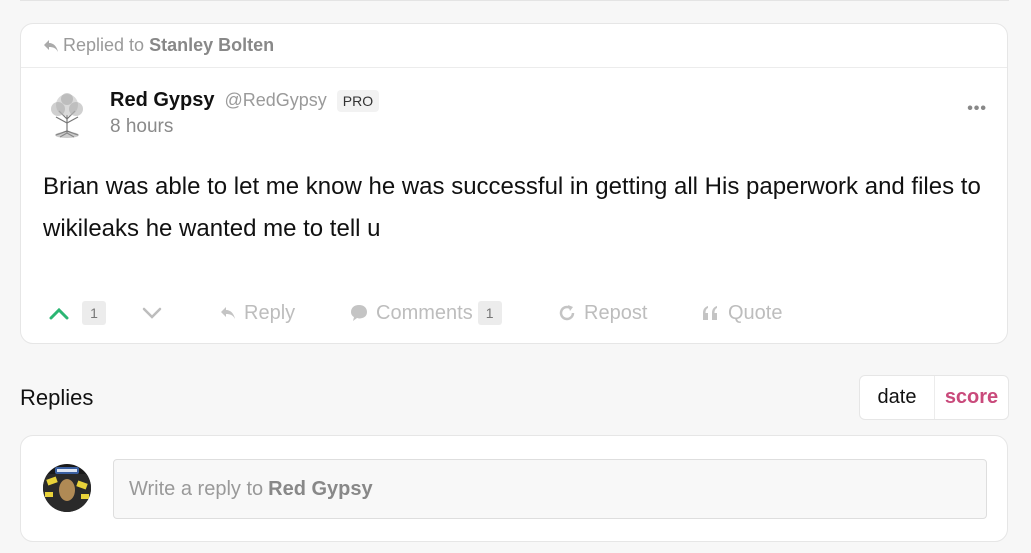 The image size is (1031, 553). I want to click on replies-heading: Replies, so click(57, 397).